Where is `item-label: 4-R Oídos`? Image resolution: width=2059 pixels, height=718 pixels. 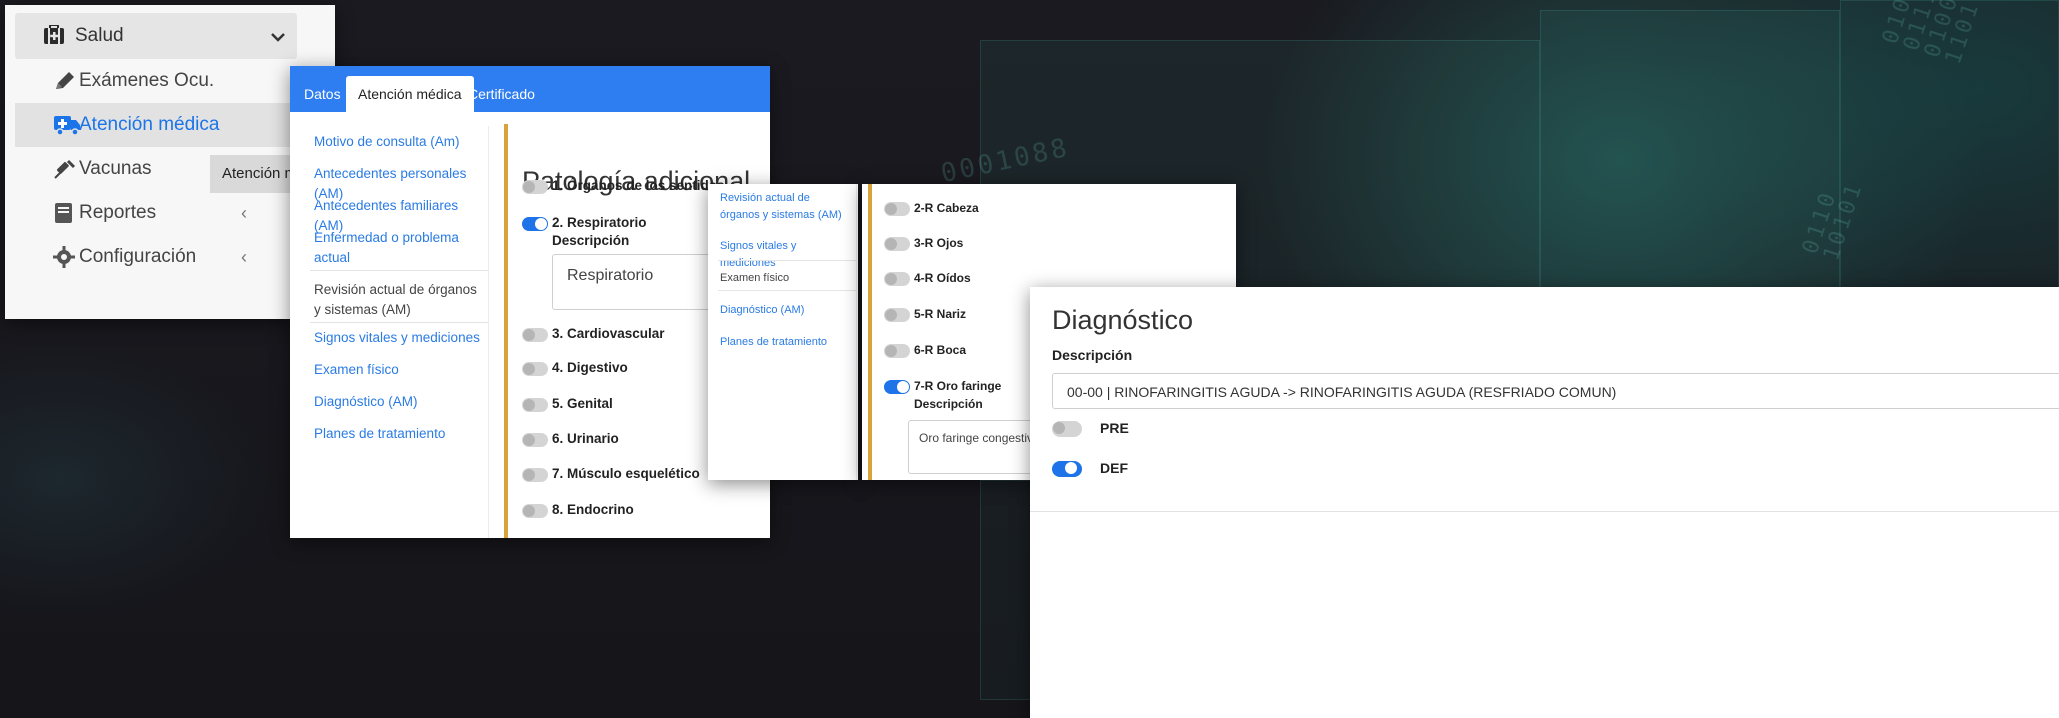 item-label: 4-R Oídos is located at coordinates (942, 278).